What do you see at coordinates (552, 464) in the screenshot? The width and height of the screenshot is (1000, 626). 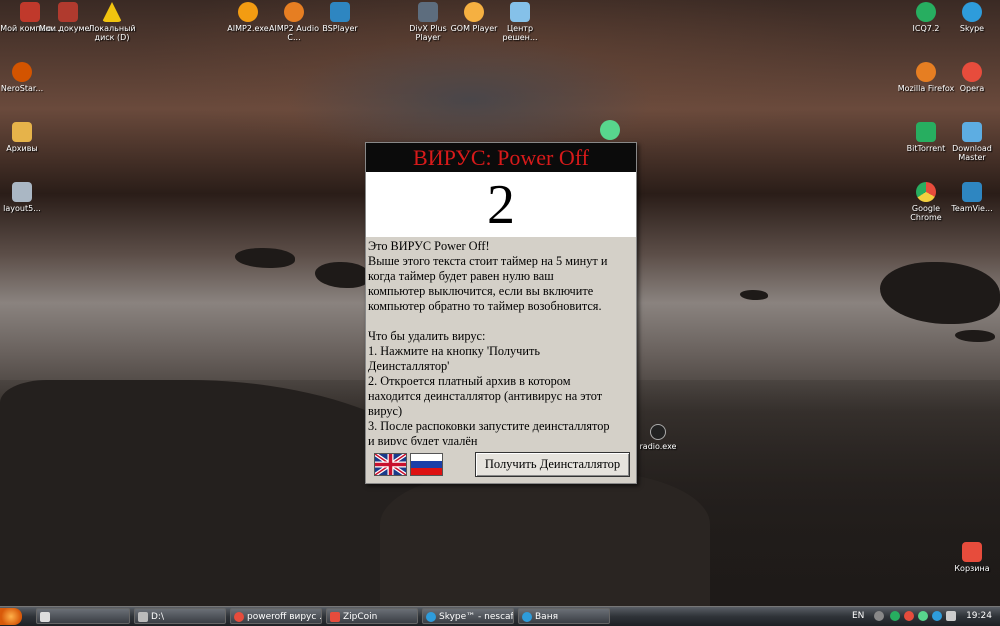 I see `get-uninstaller-button: Получить Деинсталлятор` at bounding box center [552, 464].